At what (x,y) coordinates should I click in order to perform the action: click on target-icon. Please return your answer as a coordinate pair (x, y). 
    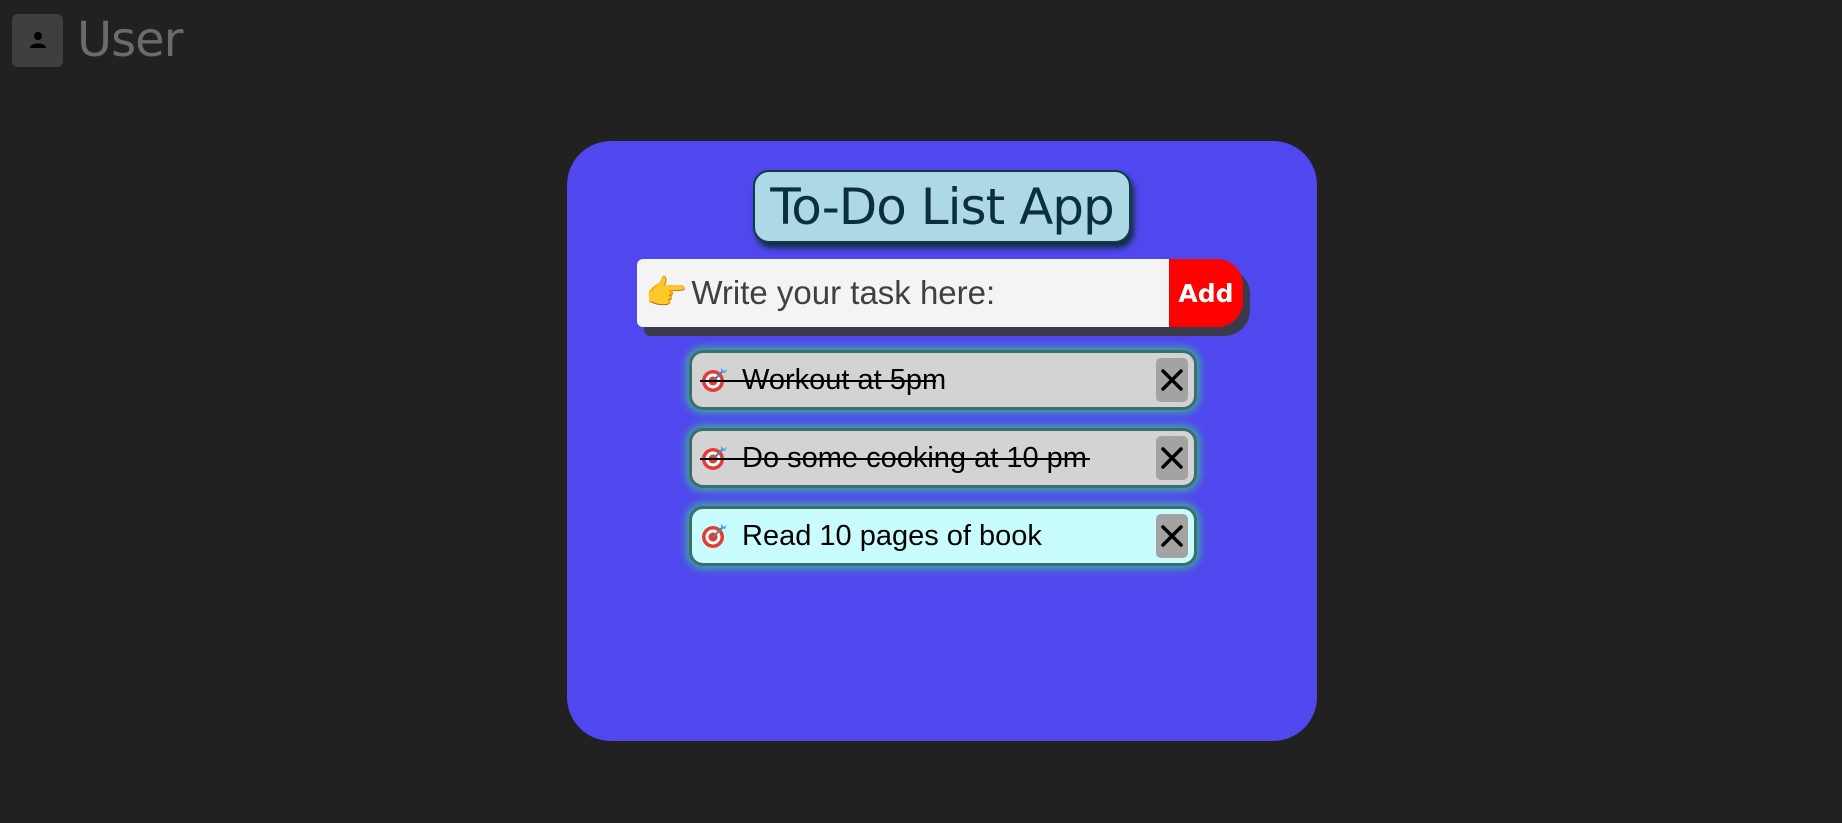
    Looking at the image, I should click on (714, 536).